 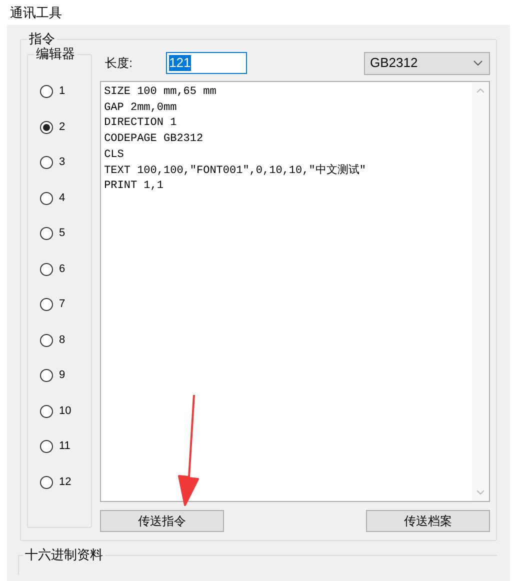 I want to click on radio-option: 2, so click(x=53, y=138).